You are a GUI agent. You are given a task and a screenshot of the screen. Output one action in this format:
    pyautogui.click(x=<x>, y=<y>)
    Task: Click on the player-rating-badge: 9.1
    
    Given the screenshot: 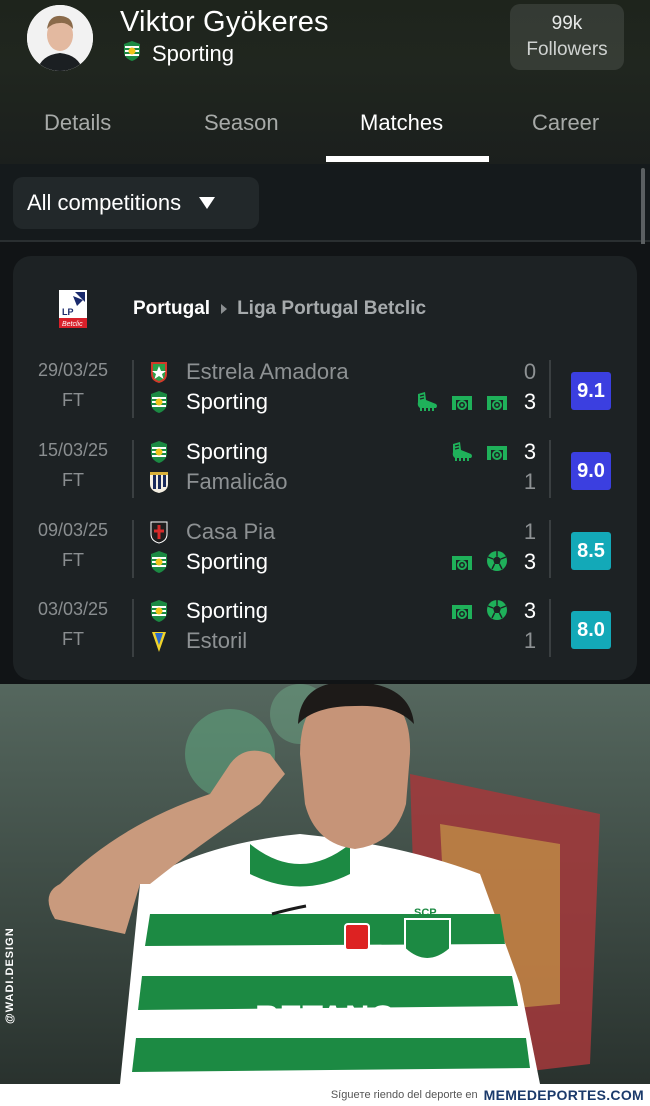 What is the action you would take?
    pyautogui.click(x=591, y=391)
    